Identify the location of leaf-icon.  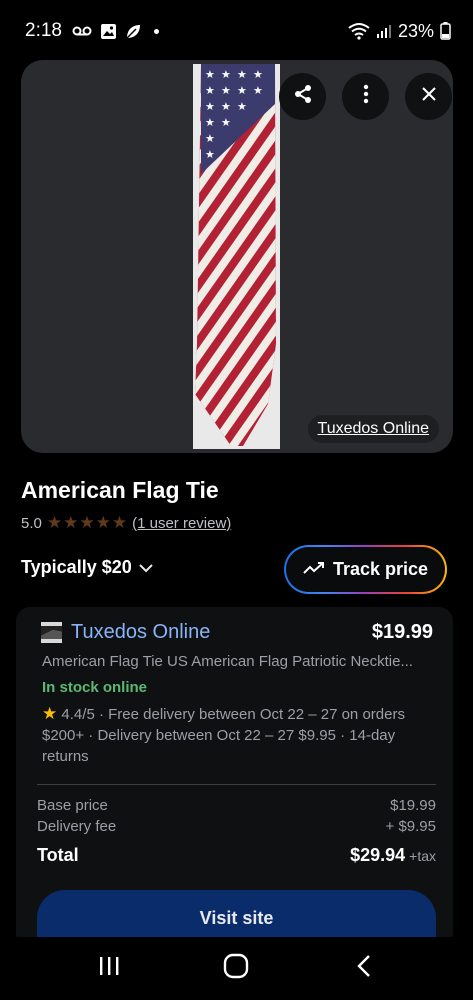
(133, 31).